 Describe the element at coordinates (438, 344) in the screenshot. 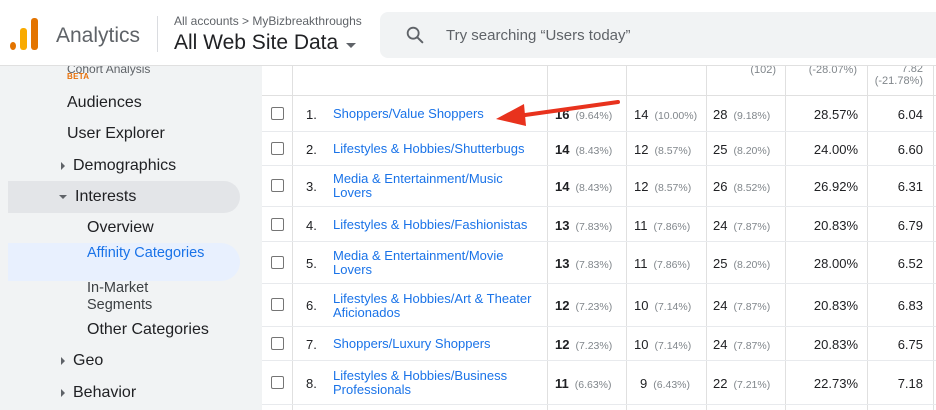

I see `category-link: Shoppers/Luxury Shoppers` at that location.